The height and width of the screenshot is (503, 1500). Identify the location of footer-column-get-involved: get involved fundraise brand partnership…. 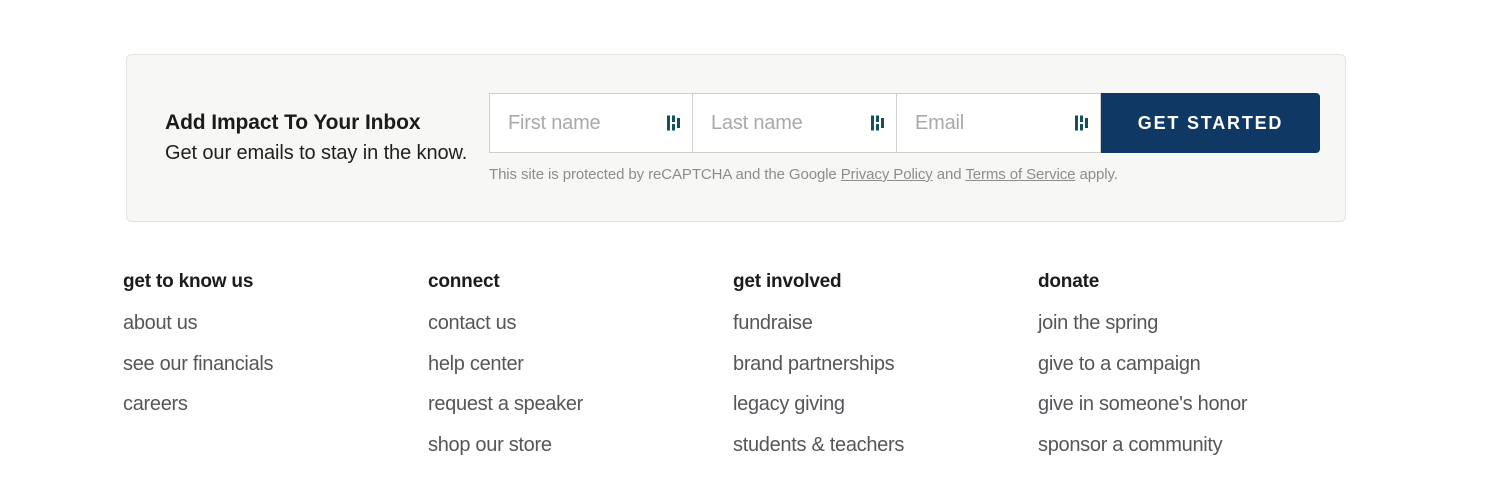
(885, 363).